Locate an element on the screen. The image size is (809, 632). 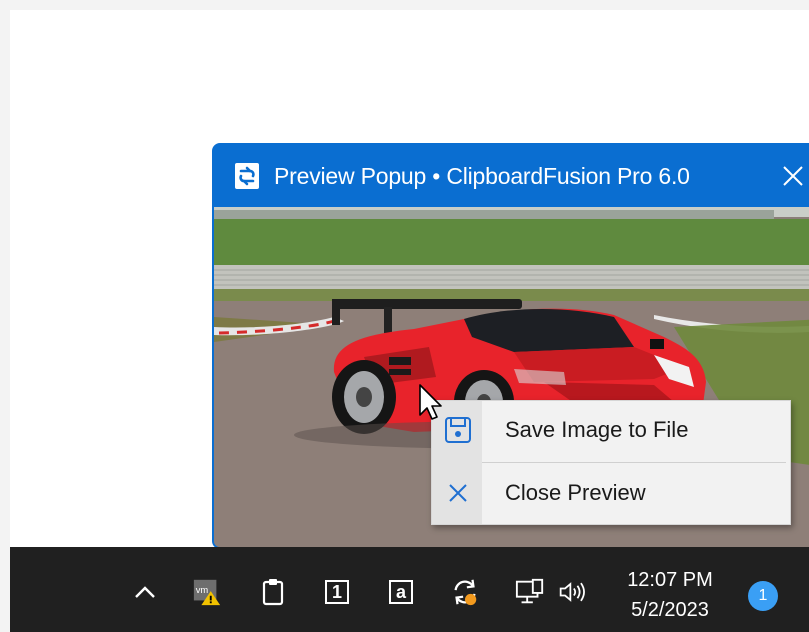
save-image-menu-item: Save Image to File is located at coordinates (611, 430).